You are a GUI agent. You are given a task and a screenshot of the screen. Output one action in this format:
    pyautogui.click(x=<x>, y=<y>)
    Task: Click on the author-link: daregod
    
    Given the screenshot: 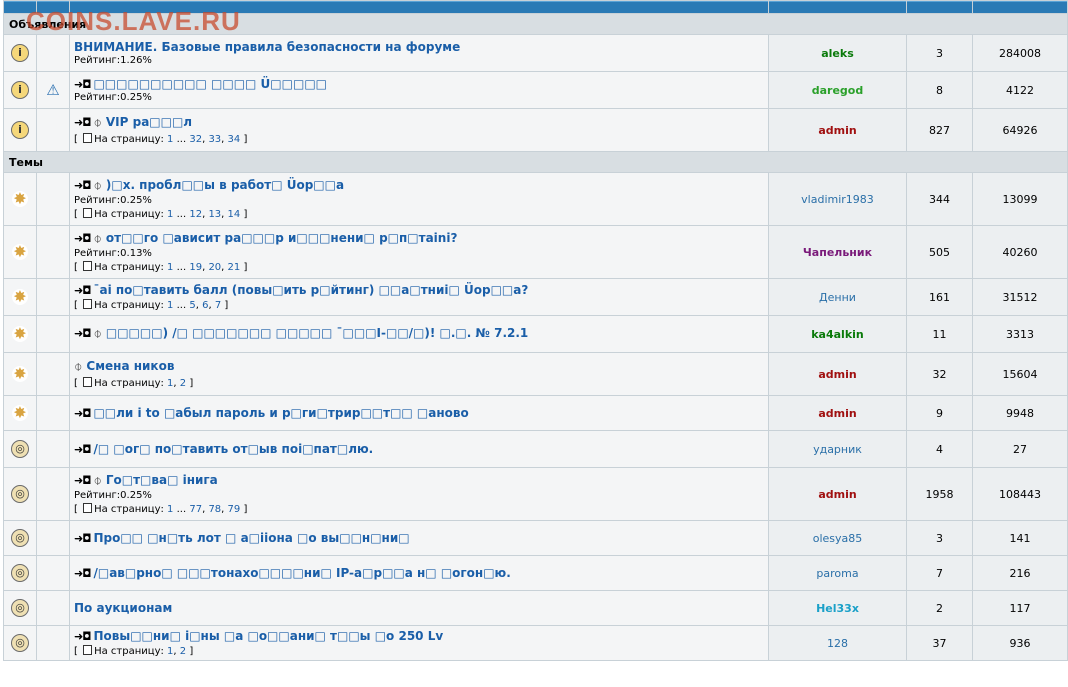 What is the action you would take?
    pyautogui.click(x=838, y=90)
    